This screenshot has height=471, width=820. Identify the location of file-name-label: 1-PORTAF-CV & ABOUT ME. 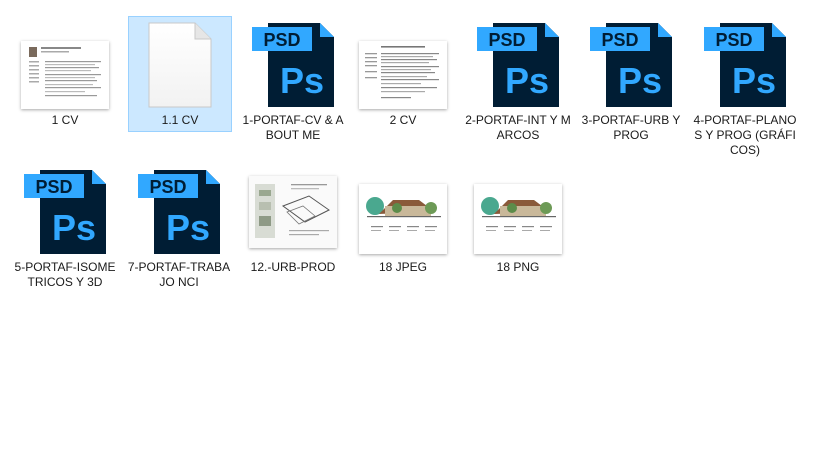
(293, 127).